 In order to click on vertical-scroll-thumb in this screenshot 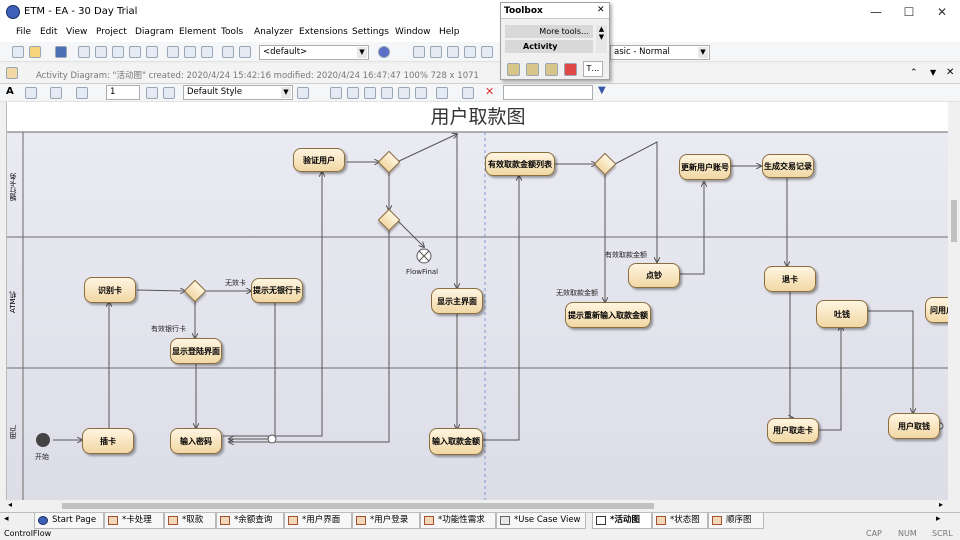, I will do `click(954, 221)`.